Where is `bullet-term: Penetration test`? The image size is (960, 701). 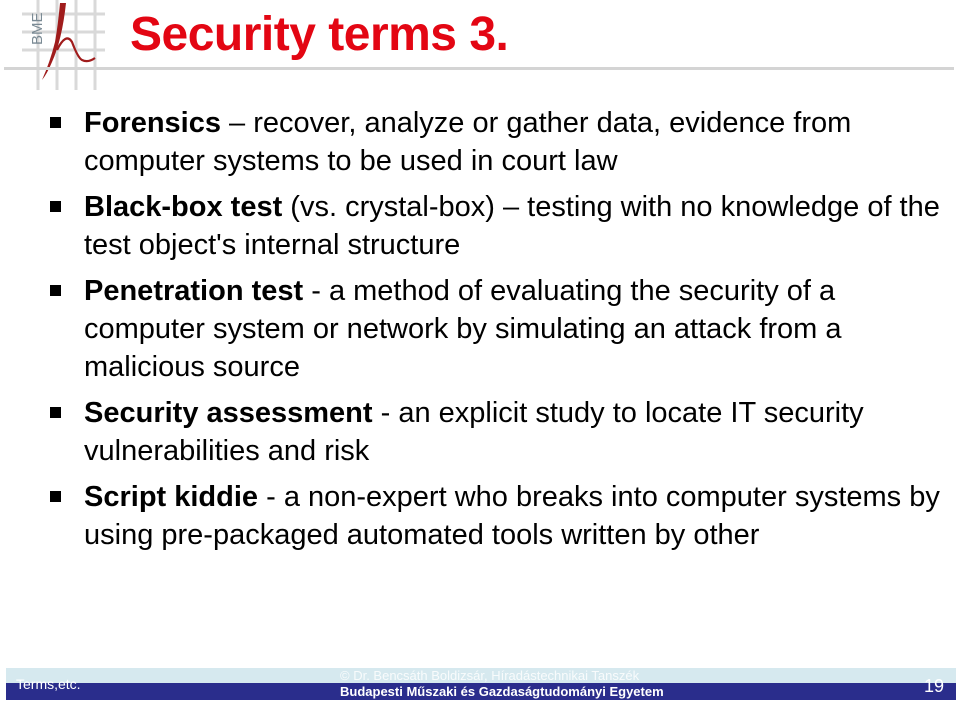
bullet-term: Penetration test is located at coordinates (194, 291).